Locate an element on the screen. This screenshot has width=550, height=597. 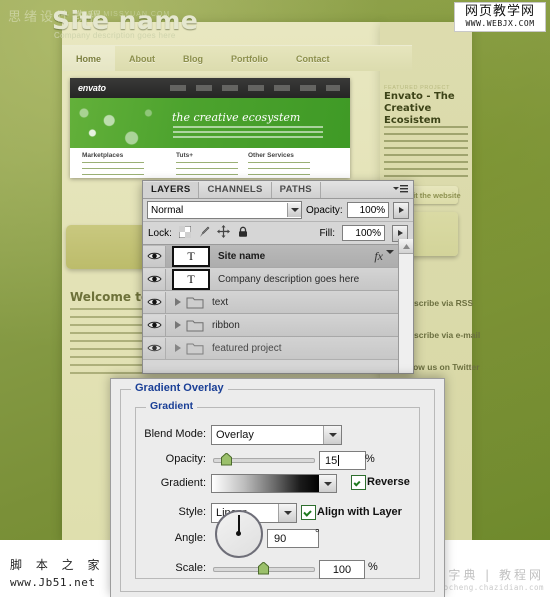
watermark-bottom-right-url: jiaocheng.chazidian.com is located at coordinates (486, 587).